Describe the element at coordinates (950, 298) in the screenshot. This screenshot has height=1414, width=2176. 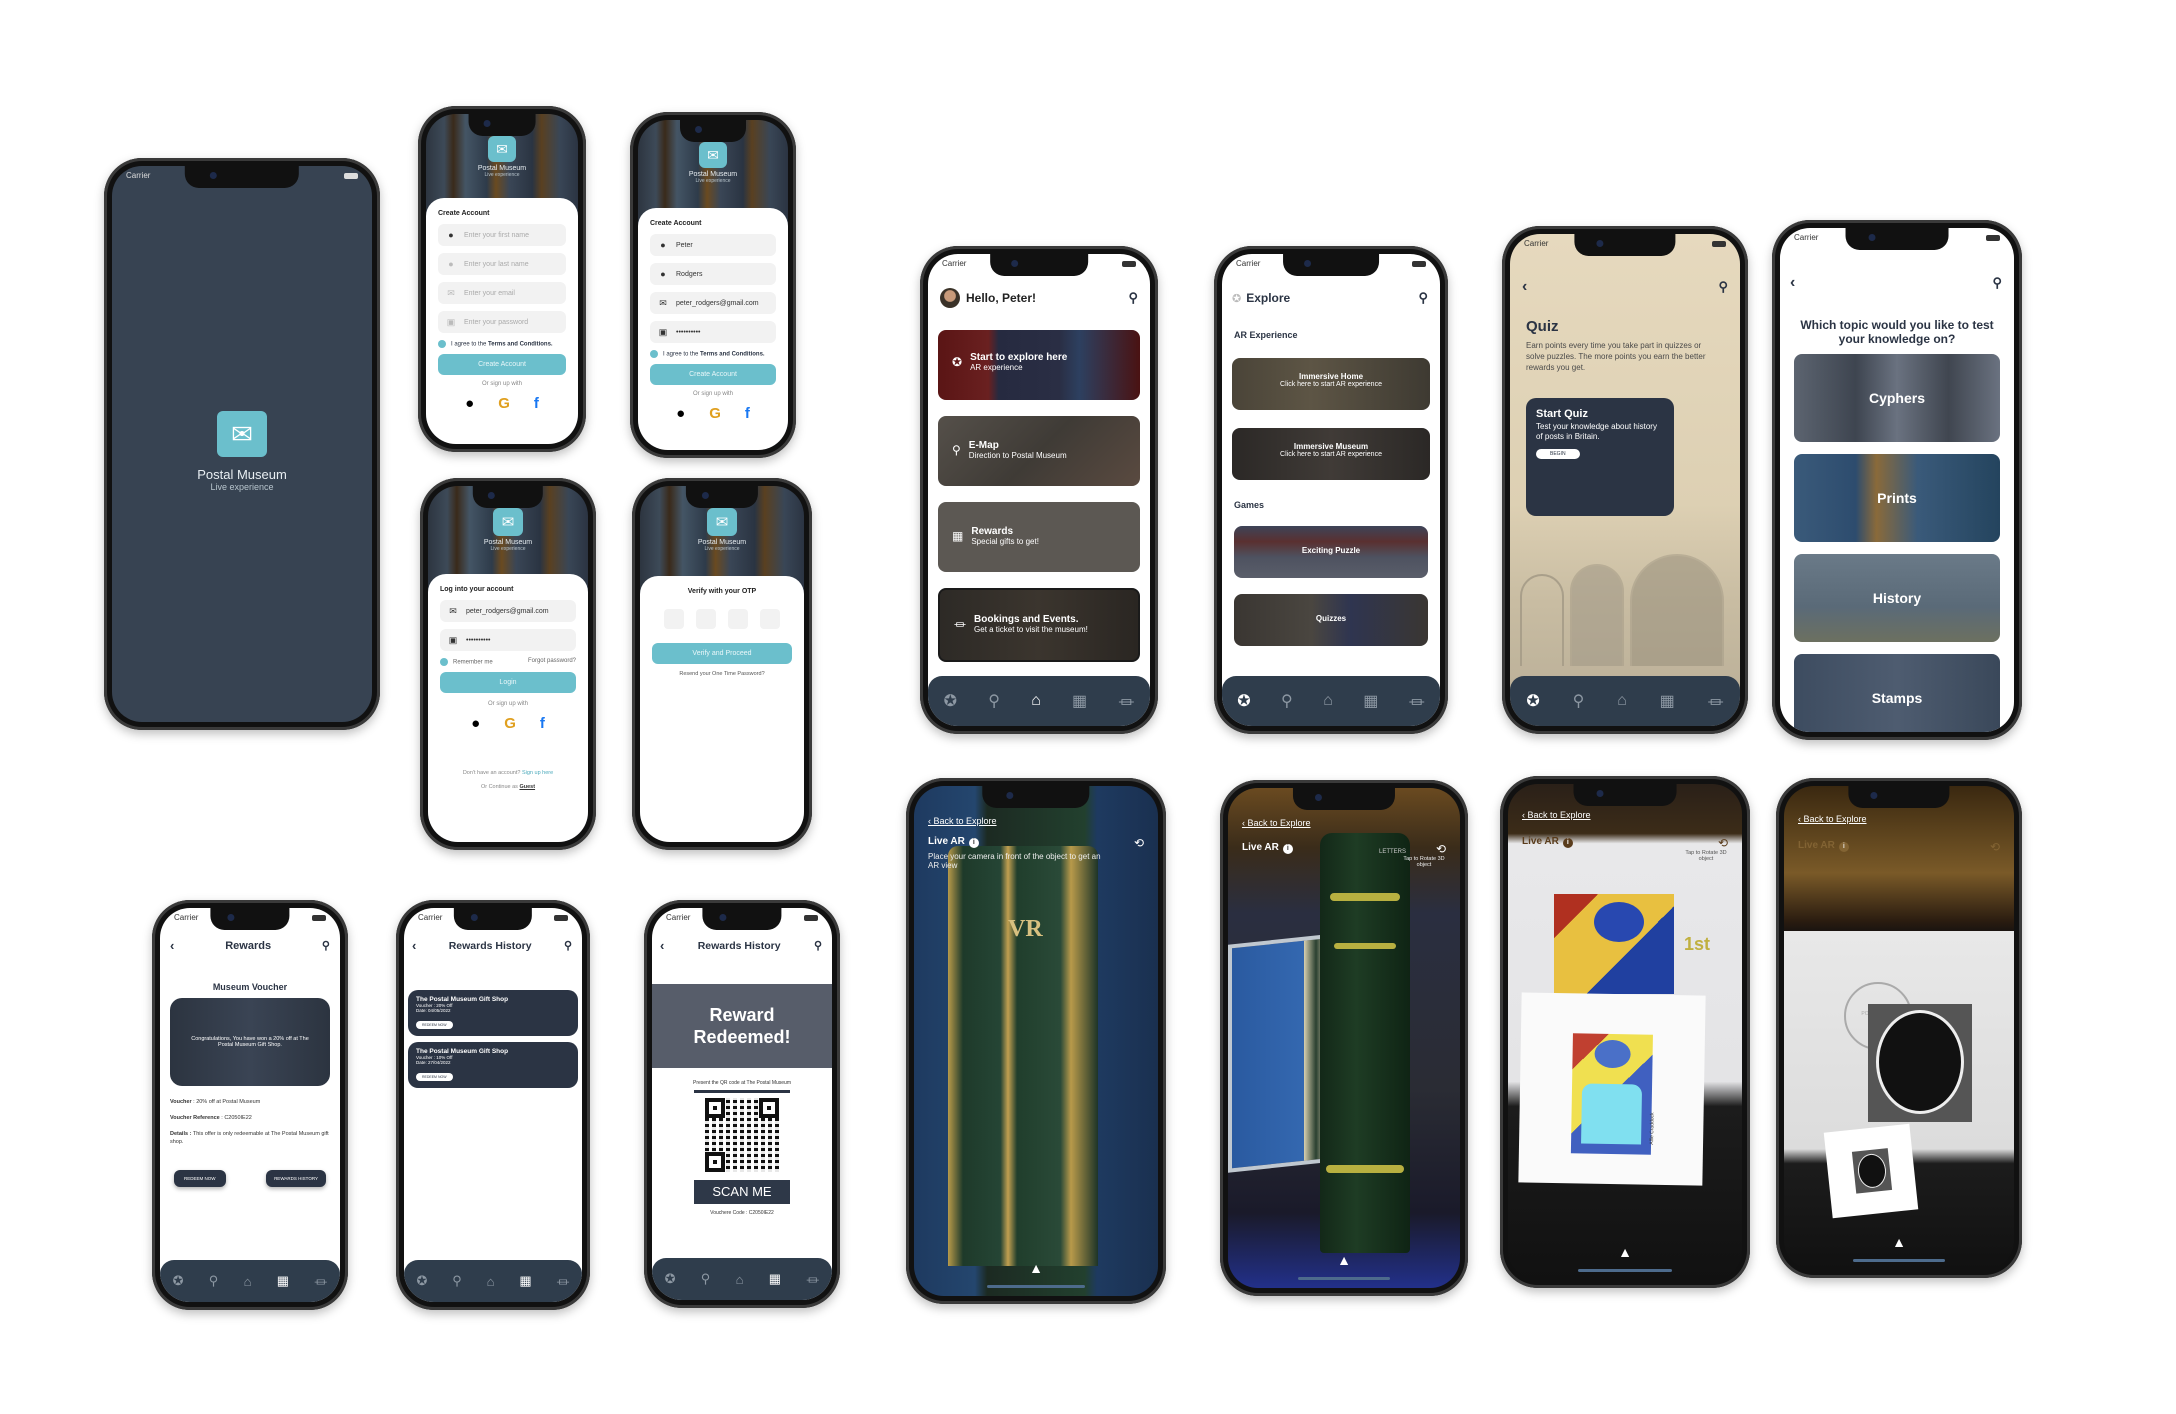
I see `avatar` at that location.